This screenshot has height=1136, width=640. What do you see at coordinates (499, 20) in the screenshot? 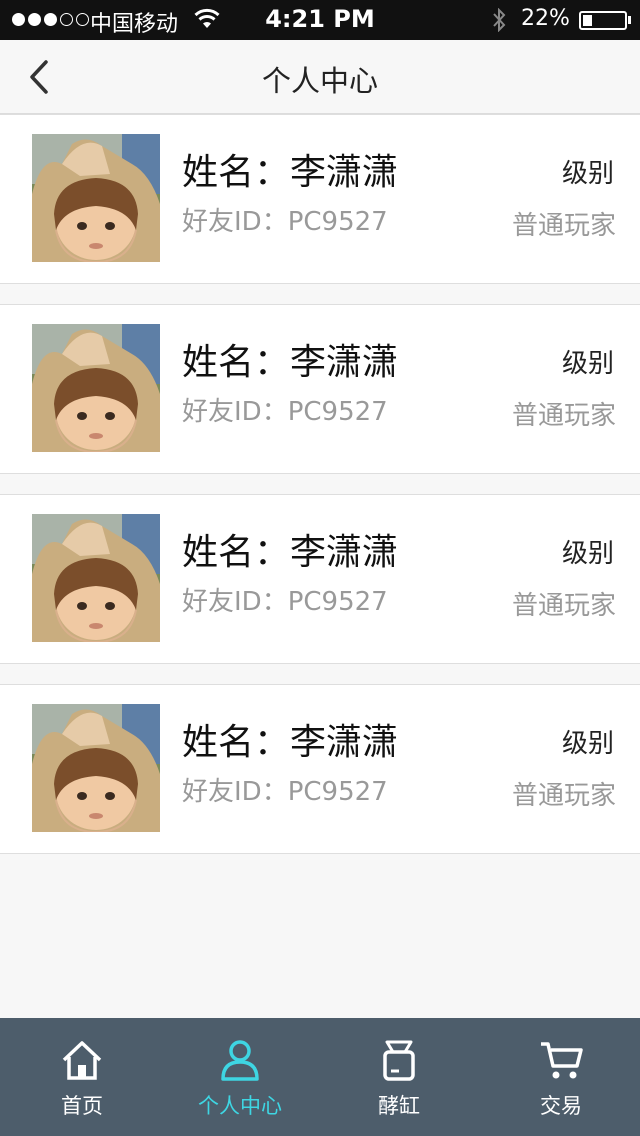
I see `bluetooth-icon` at bounding box center [499, 20].